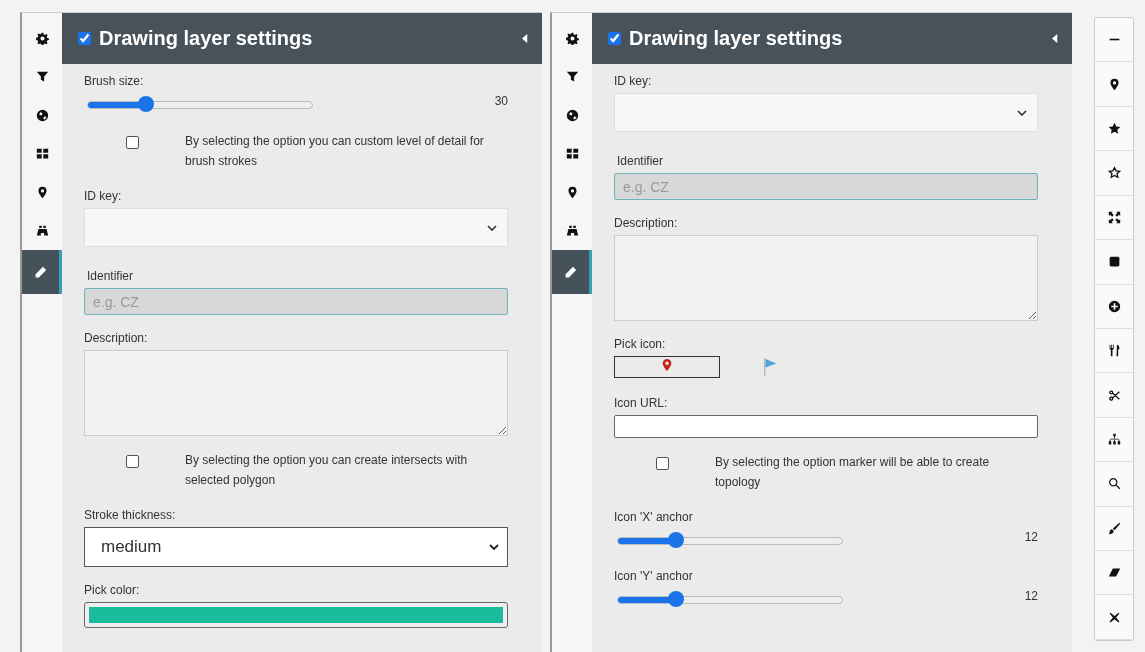  Describe the element at coordinates (501, 101) in the screenshot. I see `slider-value: 30` at that location.